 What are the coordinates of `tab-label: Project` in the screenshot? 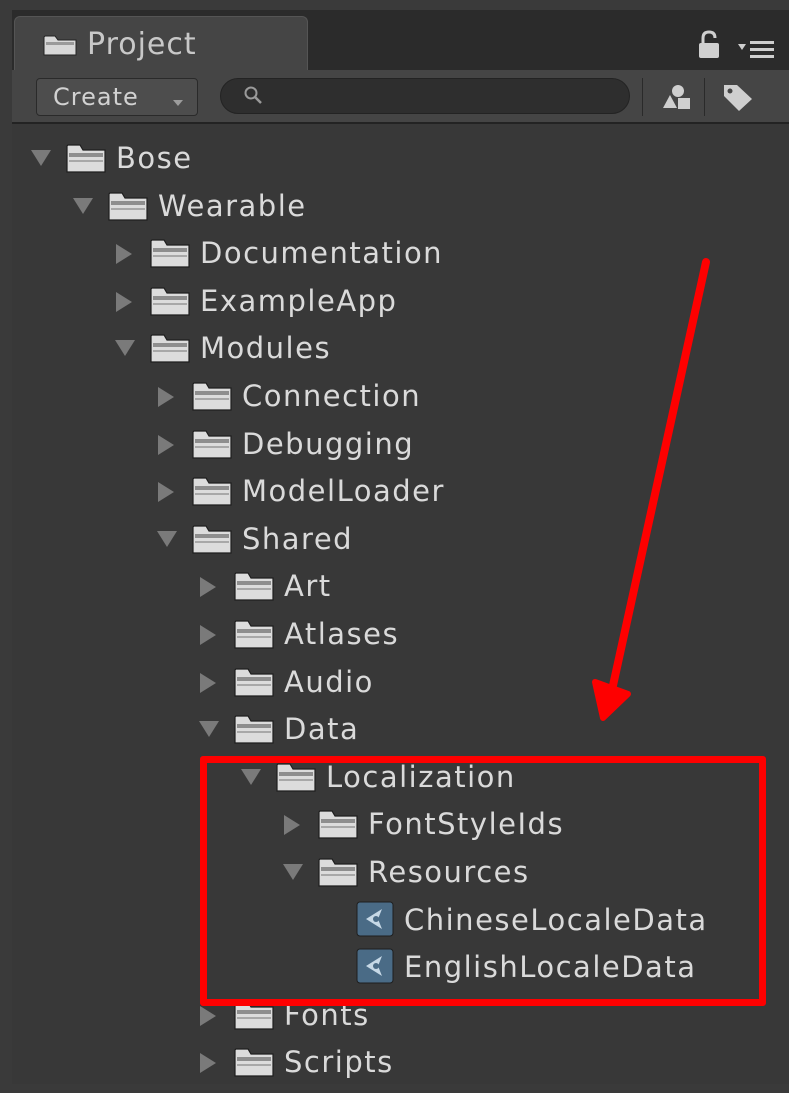 It's located at (142, 44).